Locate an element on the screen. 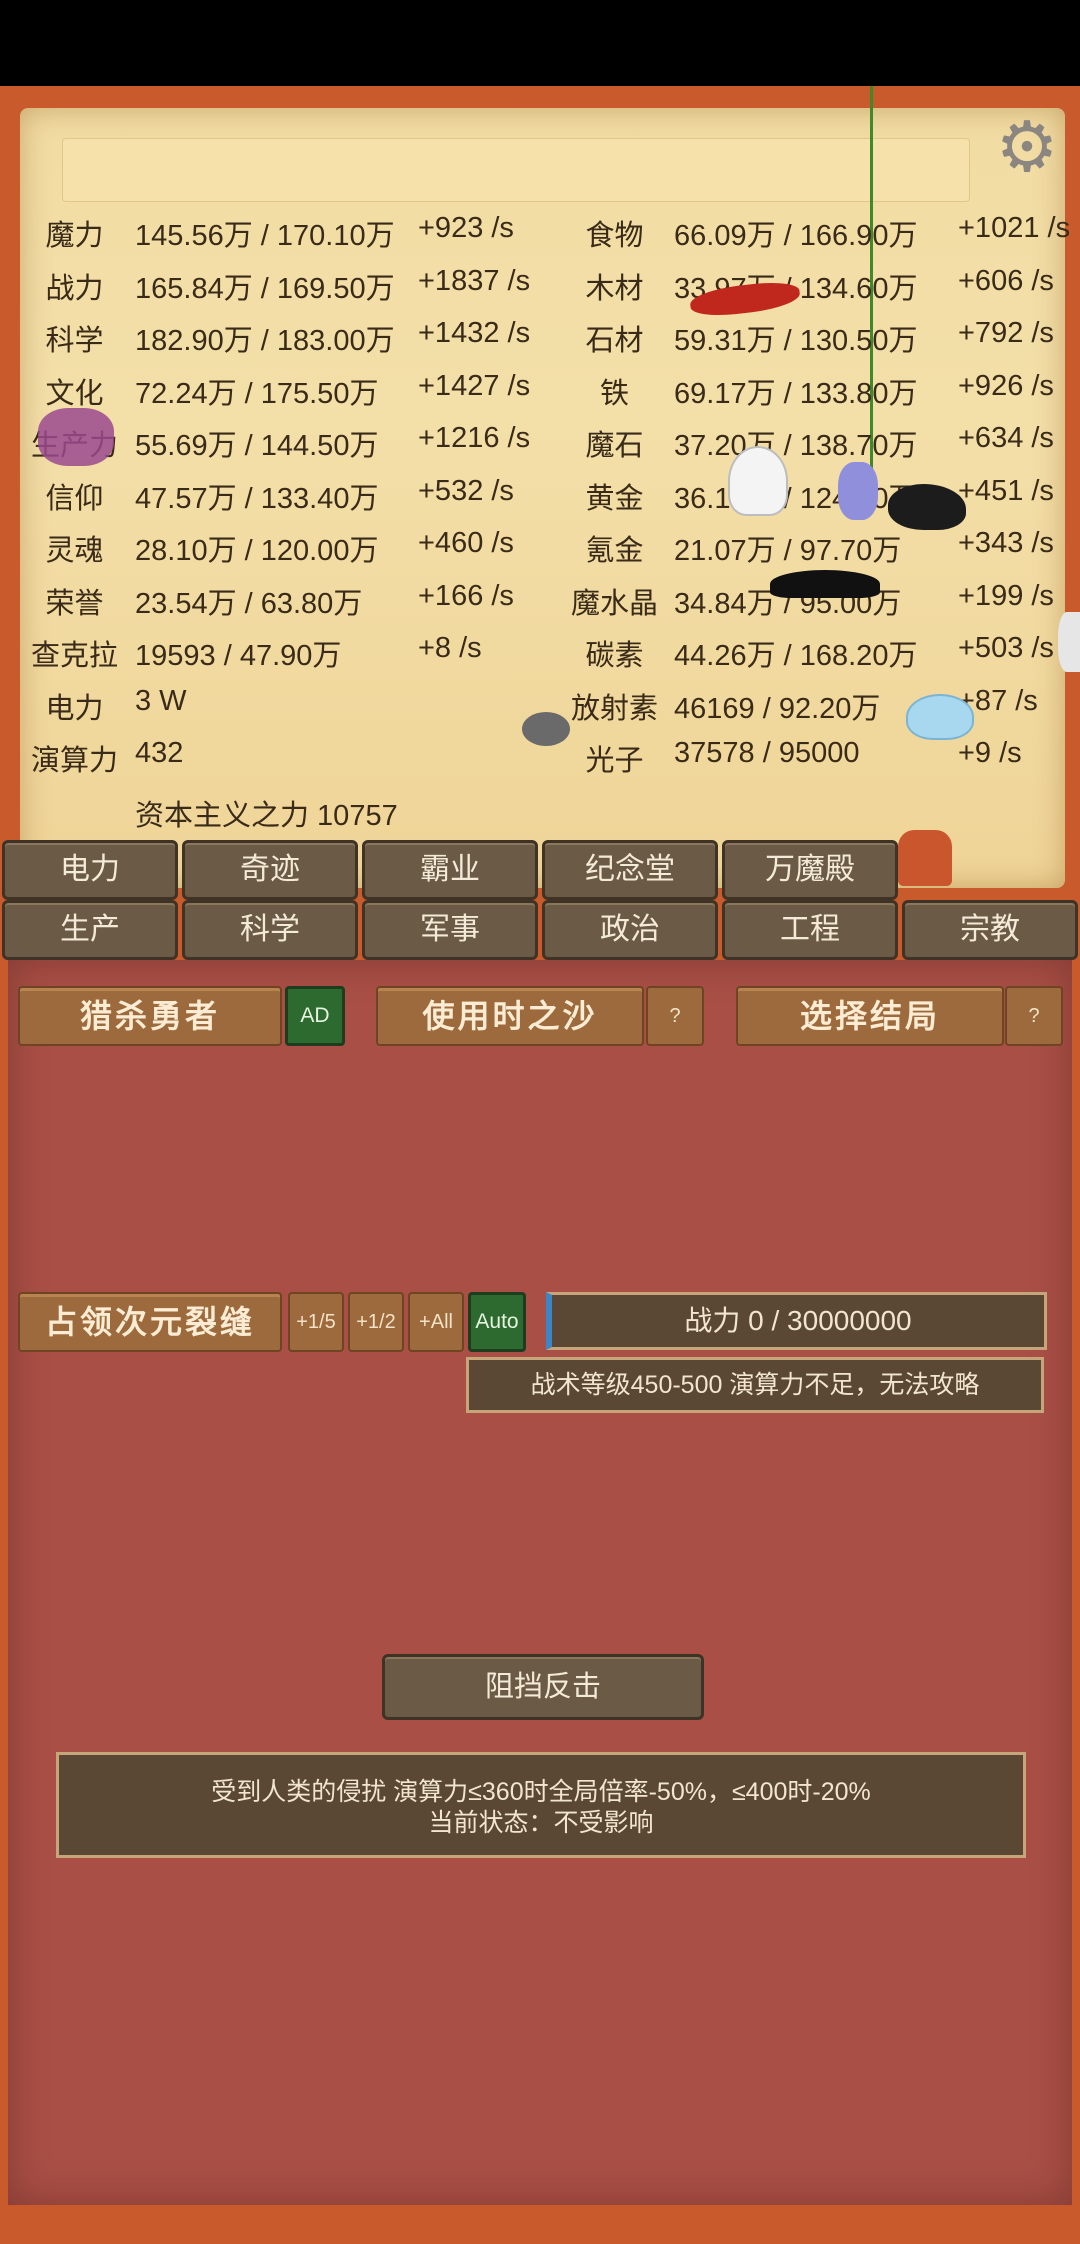  ghost-sprite is located at coordinates (758, 481).